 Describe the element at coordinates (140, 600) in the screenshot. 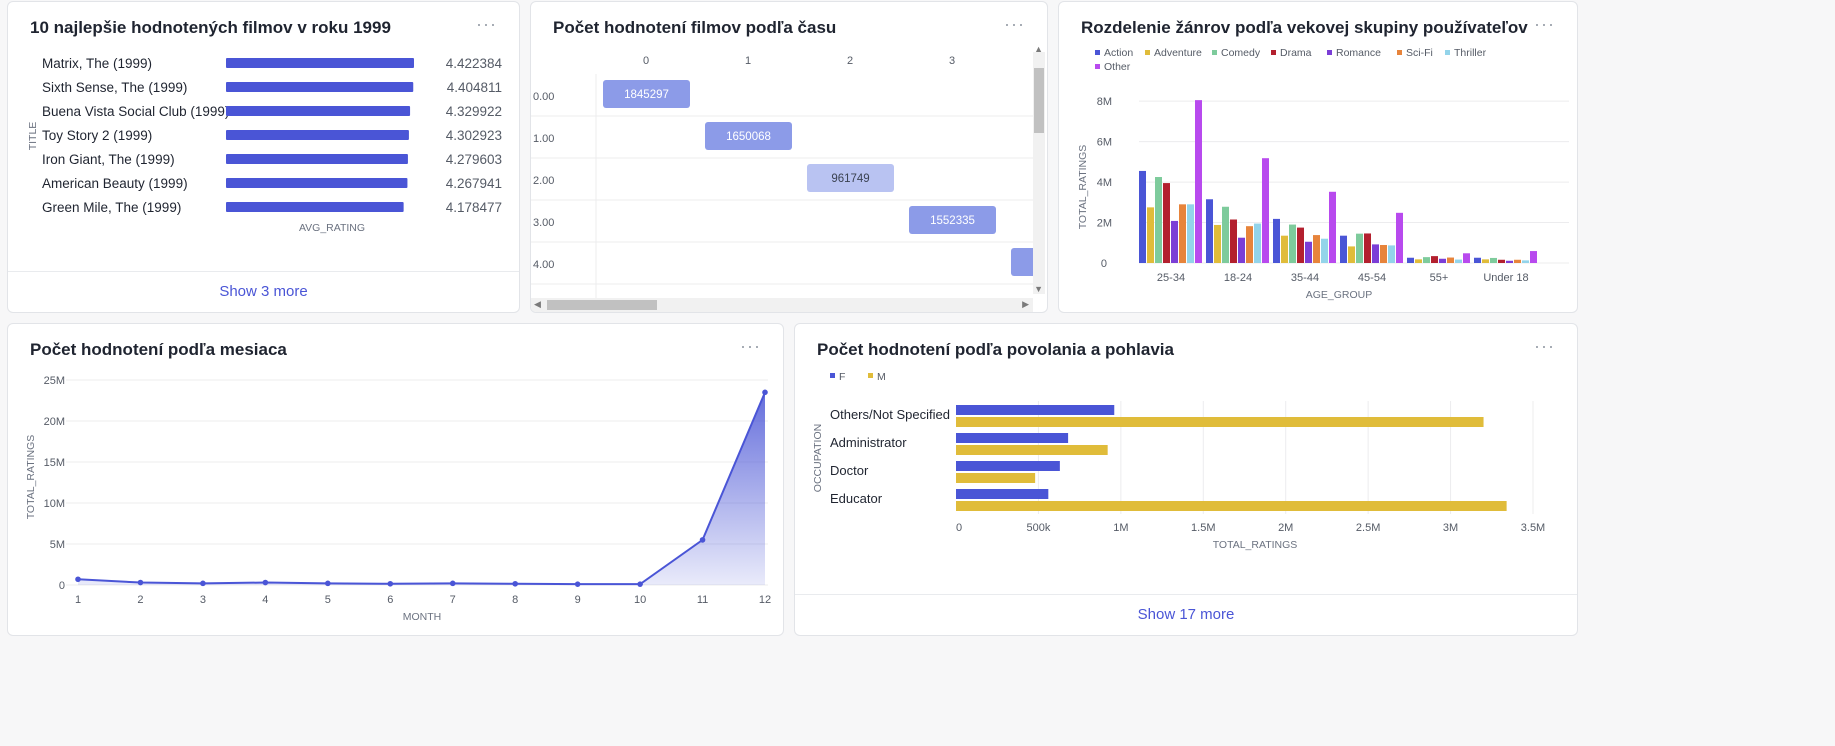

I see `x-tick-label: 2` at that location.